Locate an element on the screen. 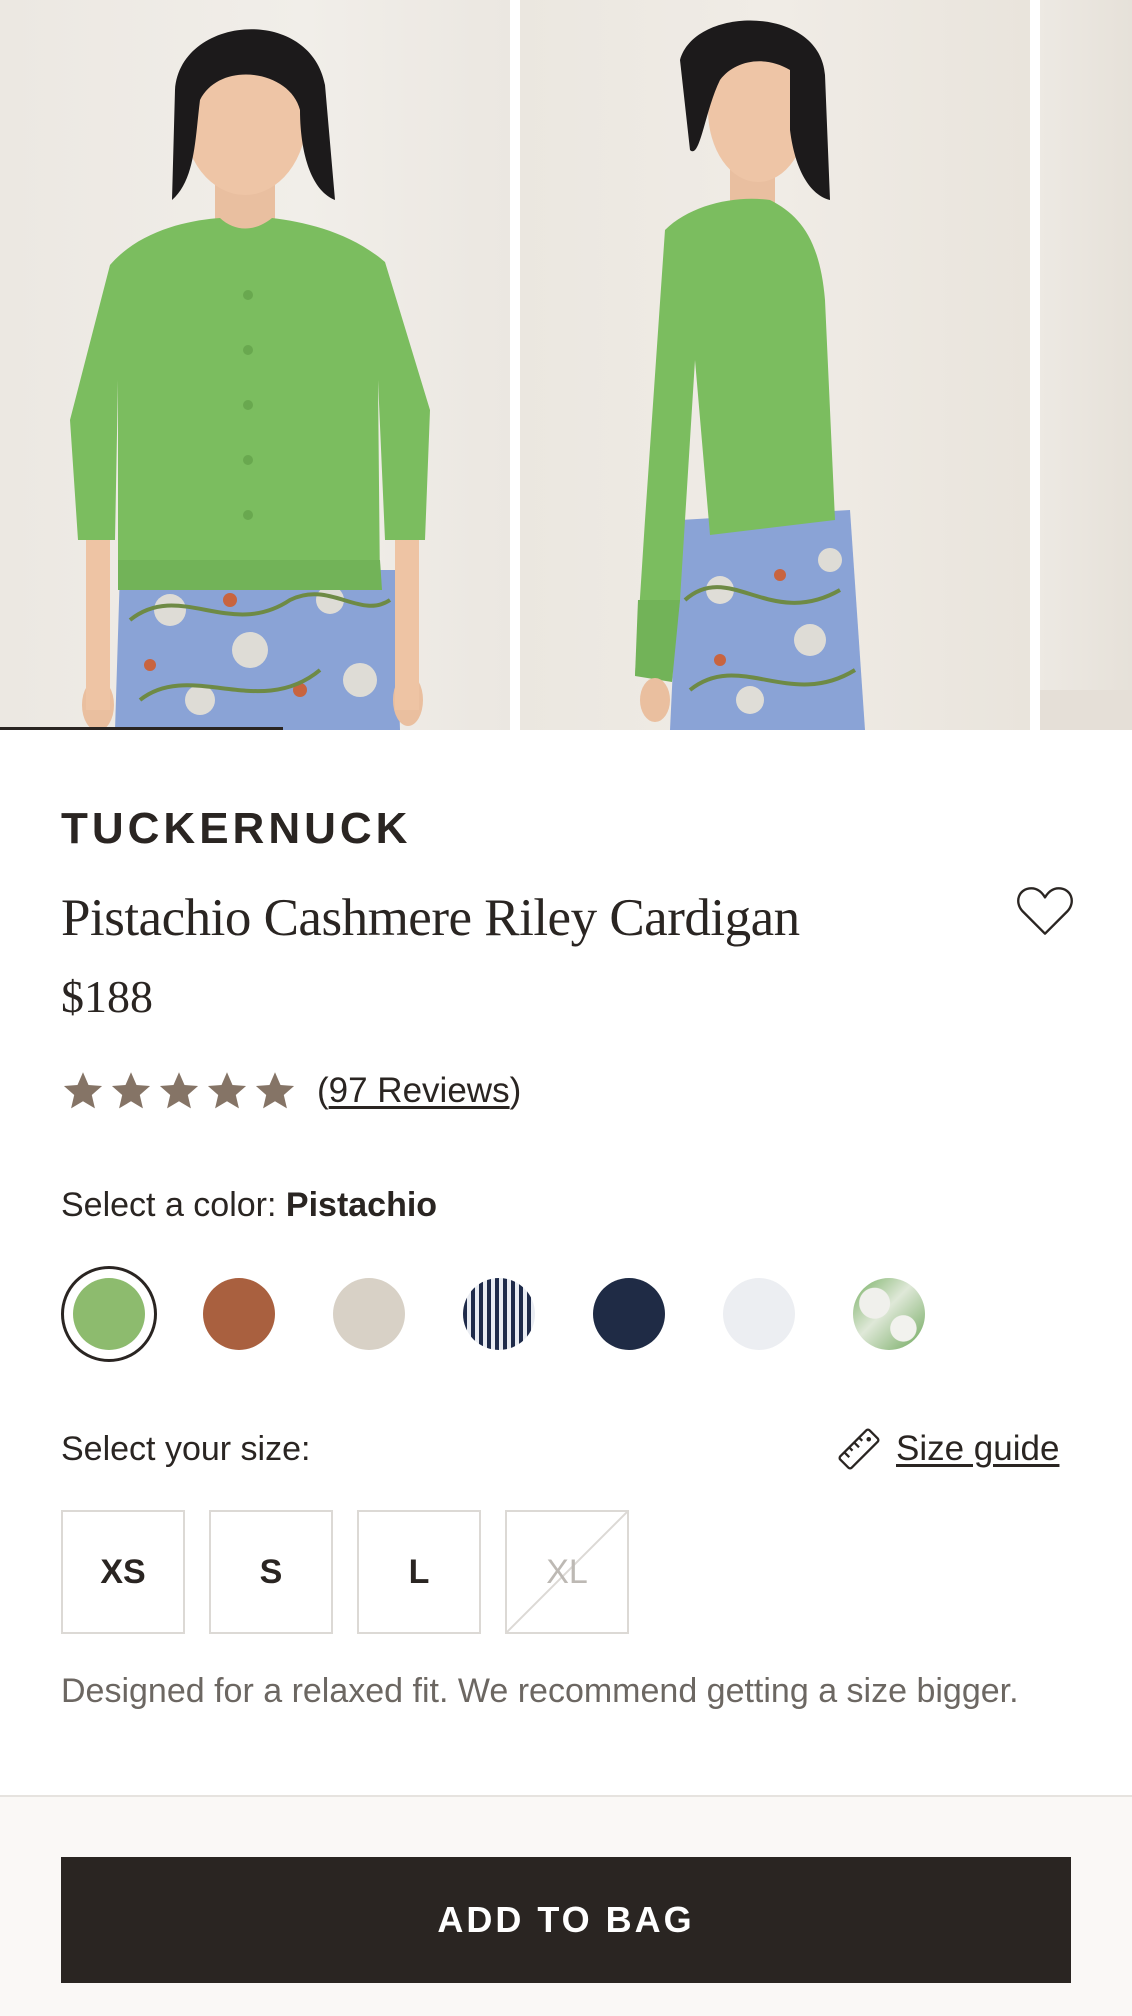  heart-outline-icon is located at coordinates (1045, 911).